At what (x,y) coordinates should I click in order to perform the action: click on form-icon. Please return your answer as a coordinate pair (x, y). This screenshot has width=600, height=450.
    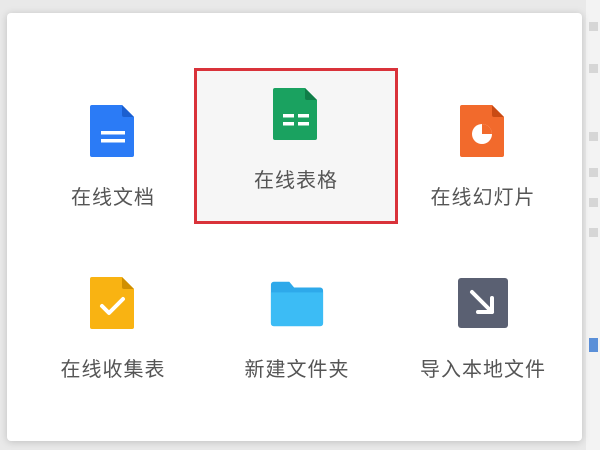
    Looking at the image, I should click on (113, 303).